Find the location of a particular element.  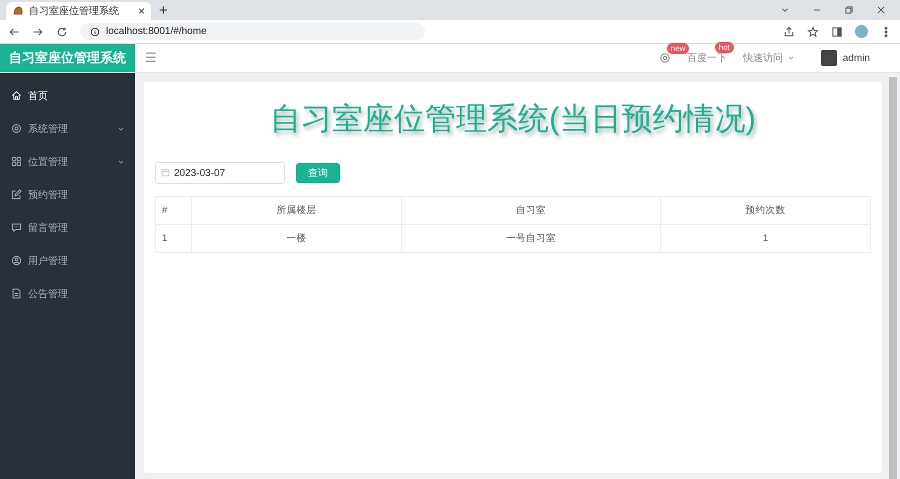

document-icon is located at coordinates (16, 293).